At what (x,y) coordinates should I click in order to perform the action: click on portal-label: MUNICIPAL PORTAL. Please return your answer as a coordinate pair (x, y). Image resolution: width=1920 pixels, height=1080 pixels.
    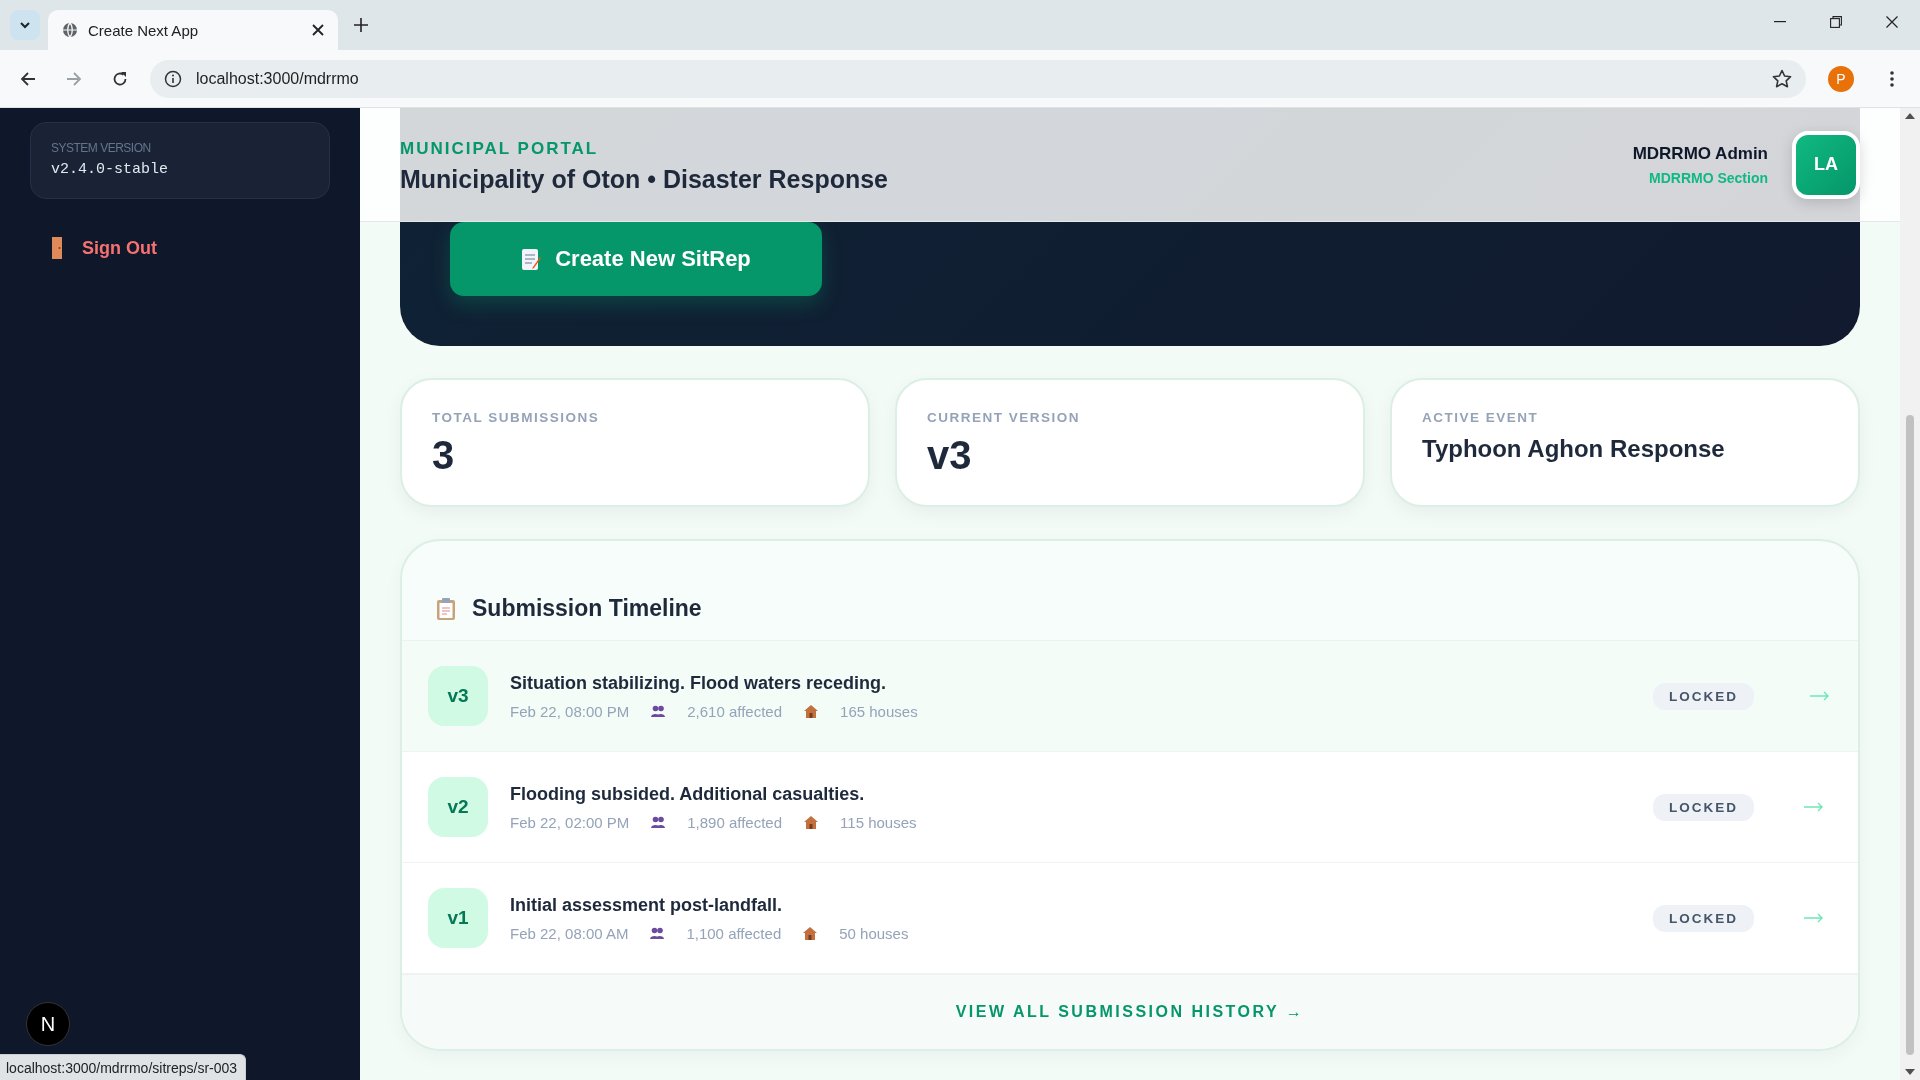
    Looking at the image, I should click on (500, 149).